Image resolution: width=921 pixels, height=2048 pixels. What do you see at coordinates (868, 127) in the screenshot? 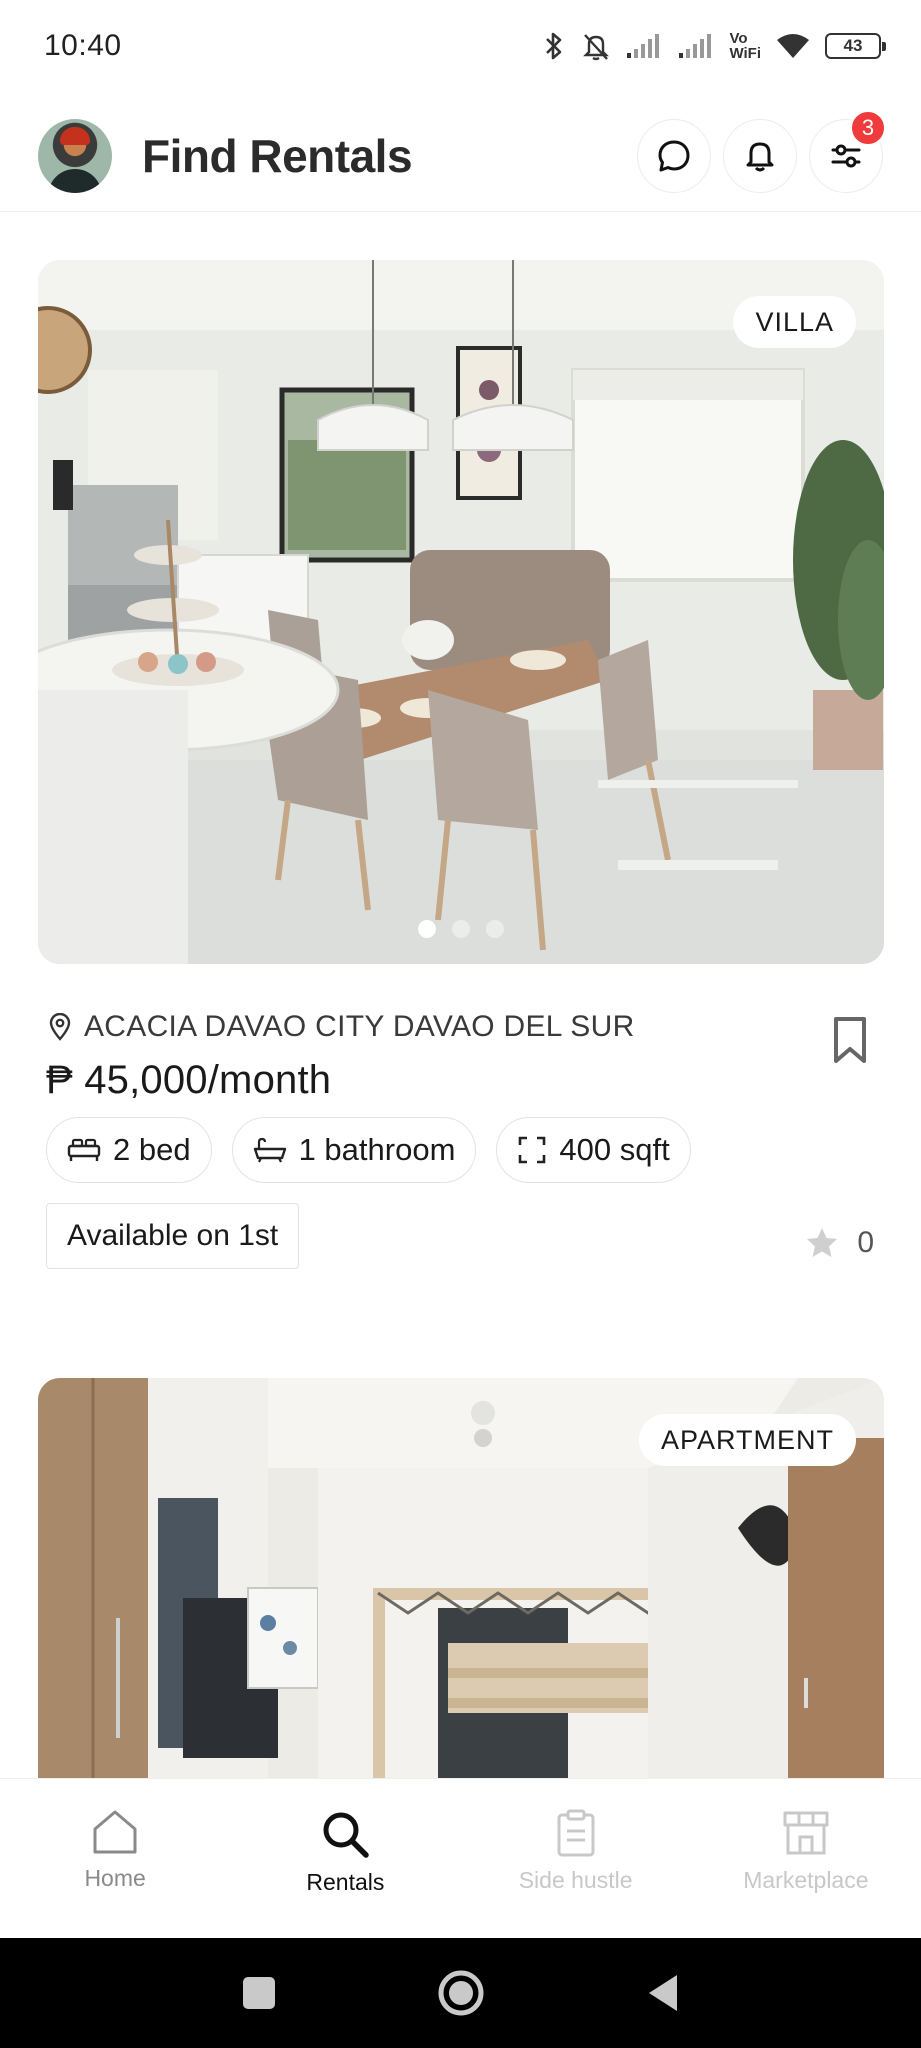
I see `filter-count-badge: 3` at bounding box center [868, 127].